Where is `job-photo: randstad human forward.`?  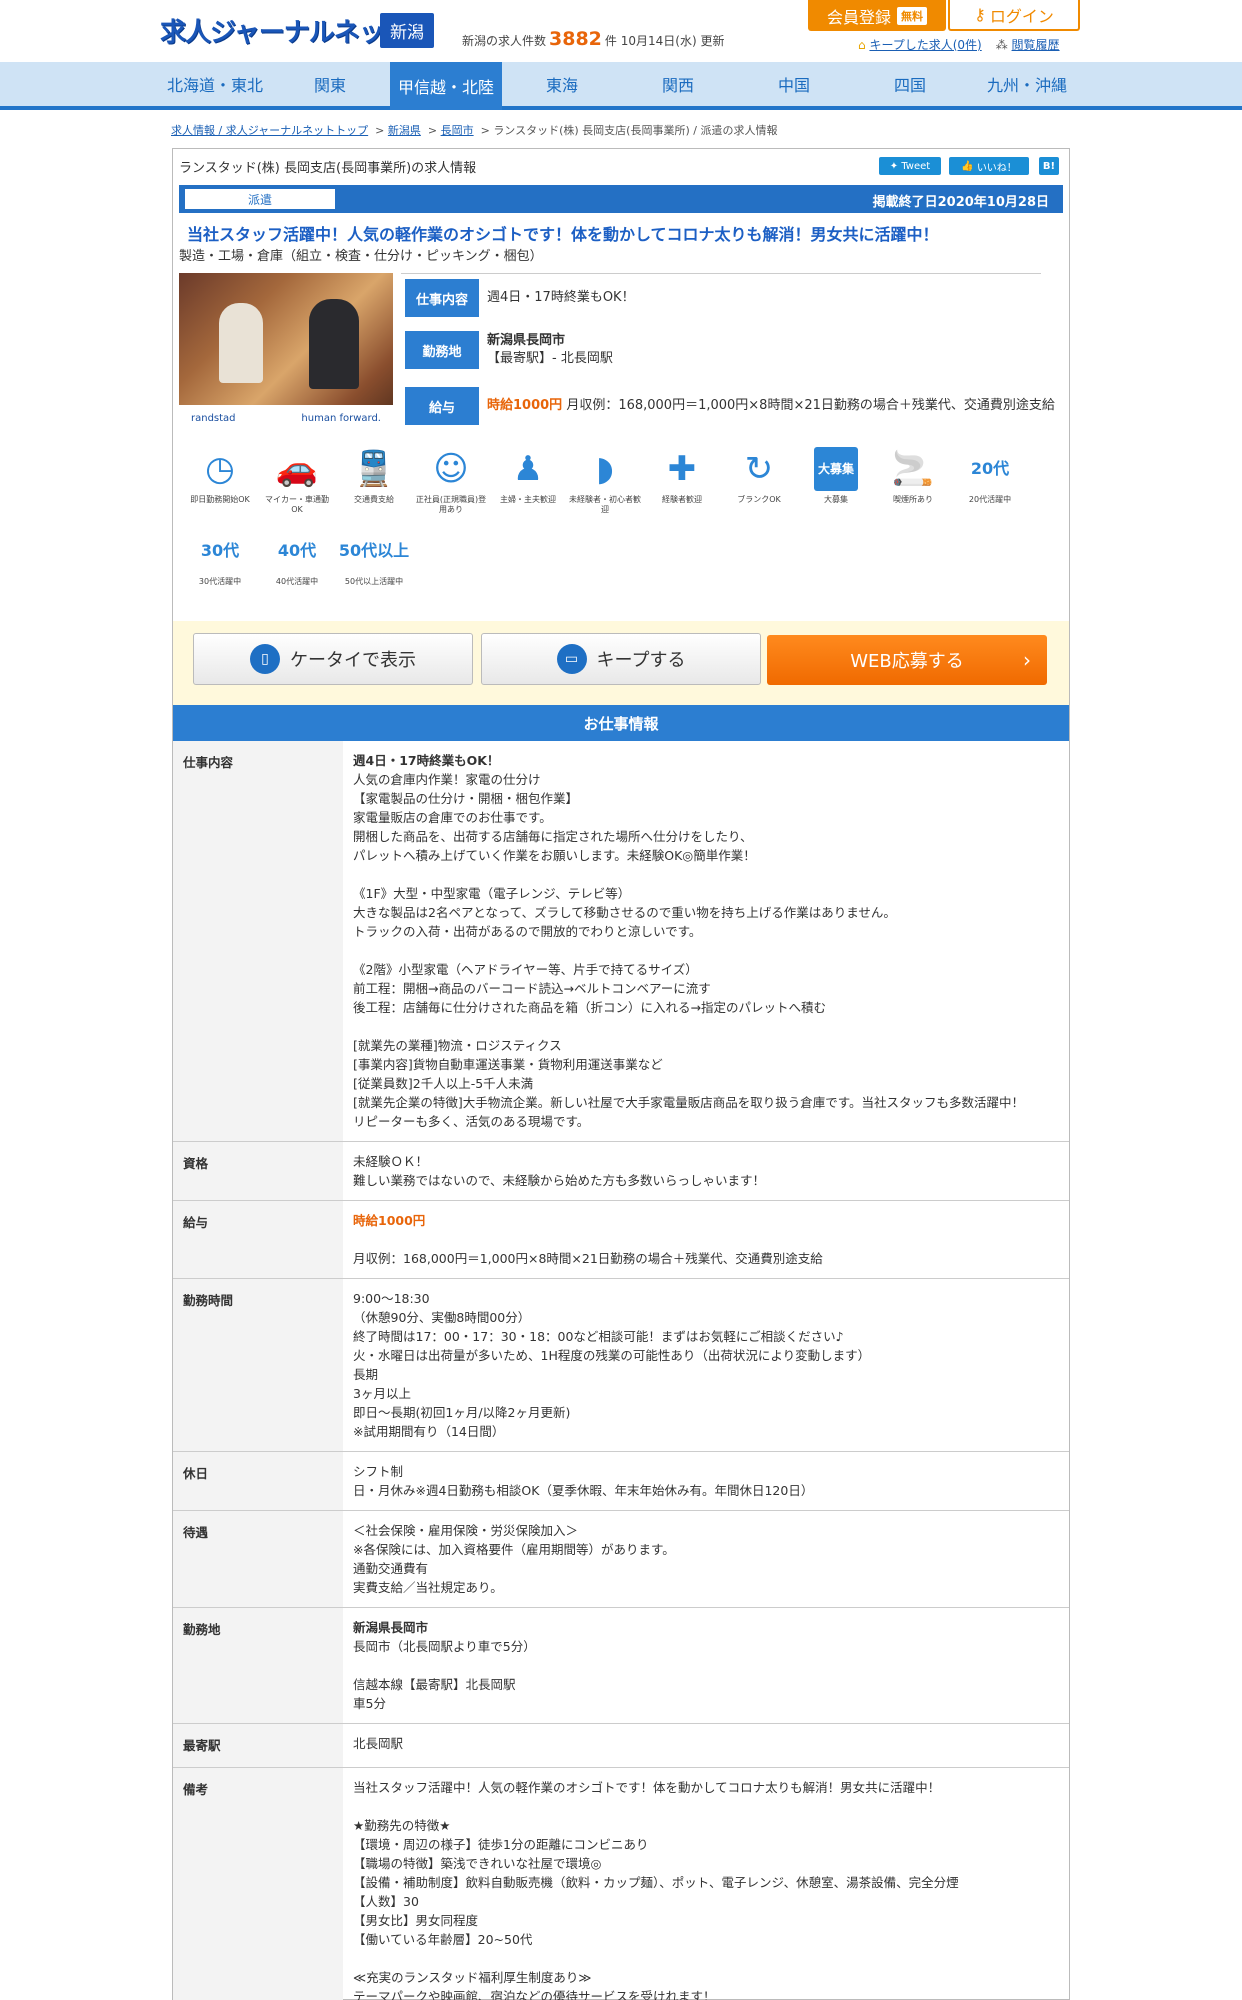
job-photo: randstad human forward. is located at coordinates (286, 352).